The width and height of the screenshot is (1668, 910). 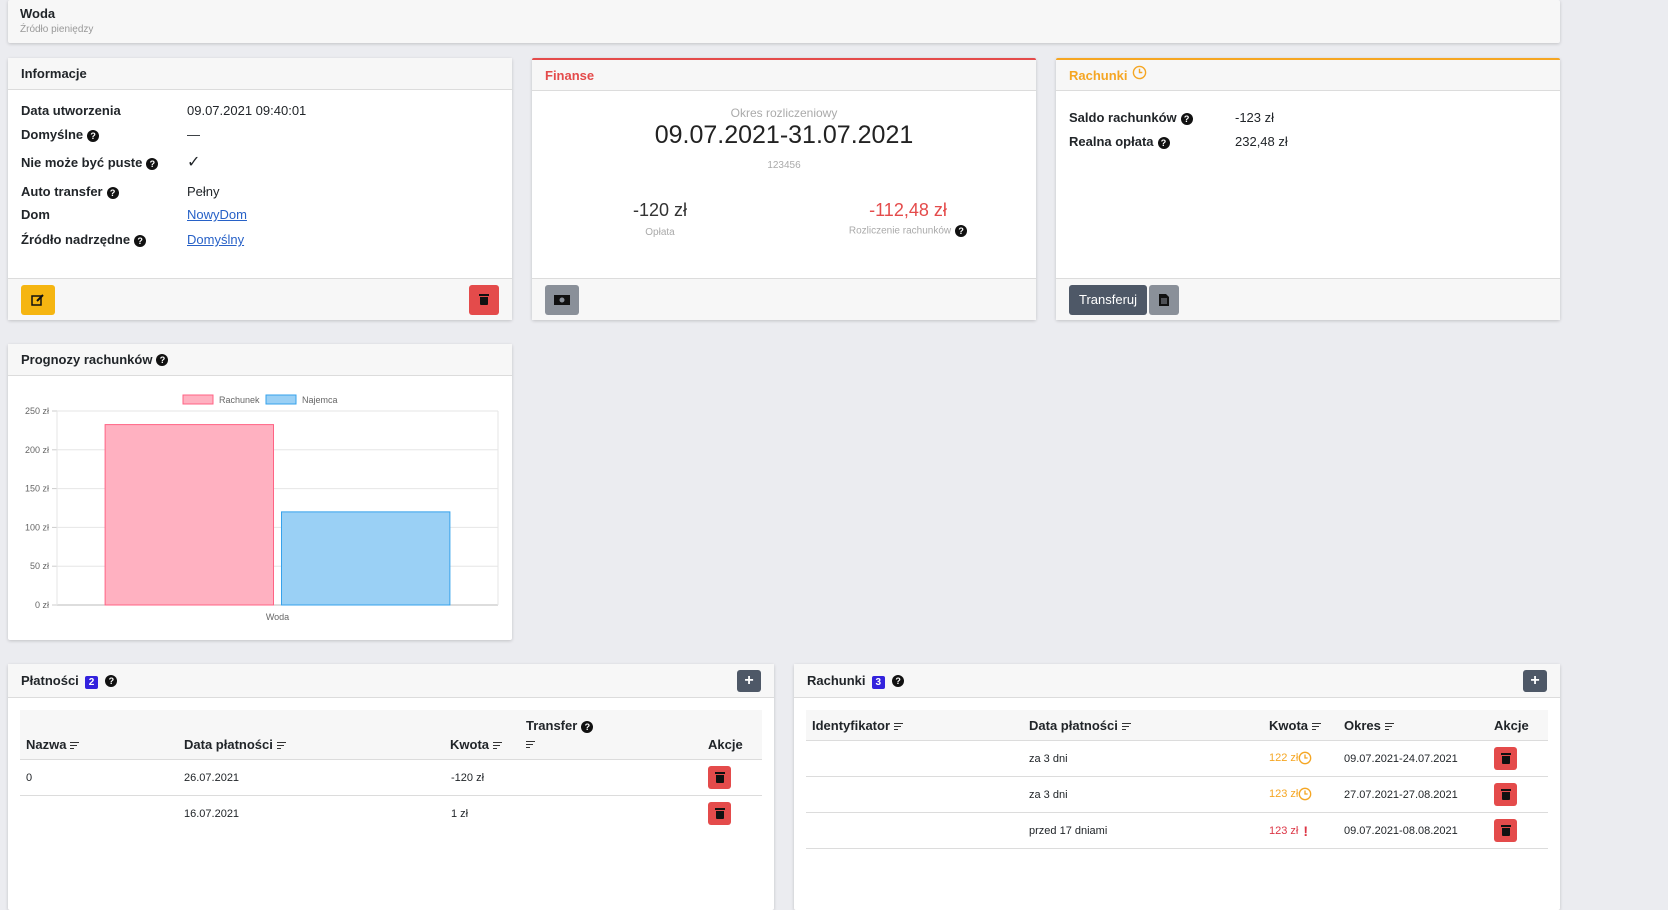 I want to click on payment-name: 0, so click(x=29, y=778).